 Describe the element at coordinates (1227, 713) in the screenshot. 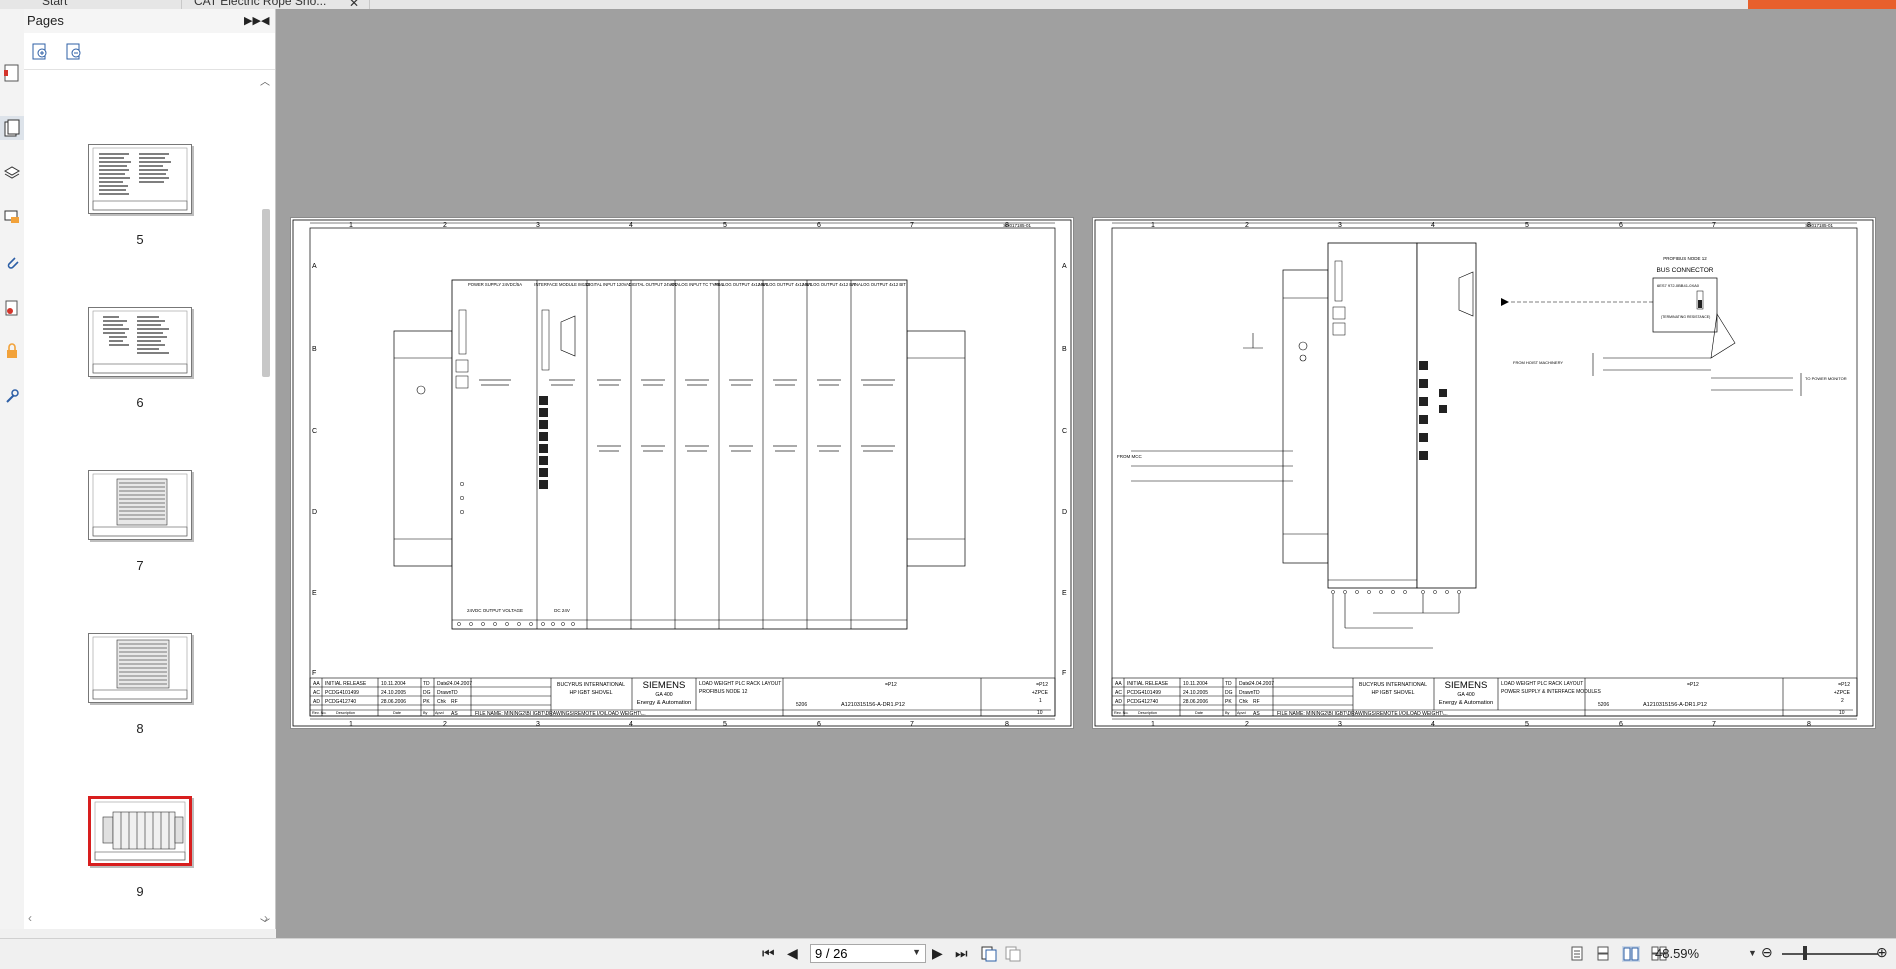

I see `by-header: By` at that location.